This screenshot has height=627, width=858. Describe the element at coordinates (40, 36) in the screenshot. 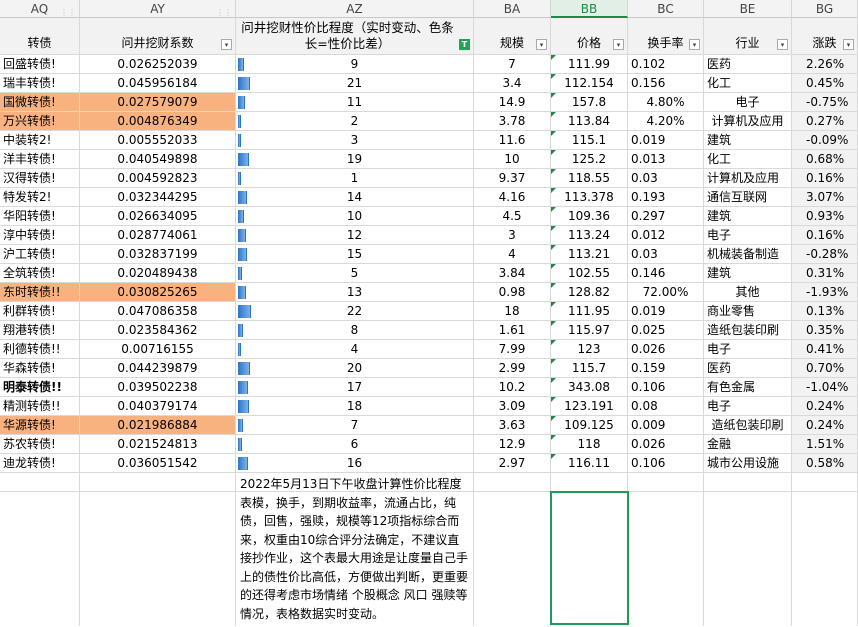

I see `header-name: 转债` at that location.